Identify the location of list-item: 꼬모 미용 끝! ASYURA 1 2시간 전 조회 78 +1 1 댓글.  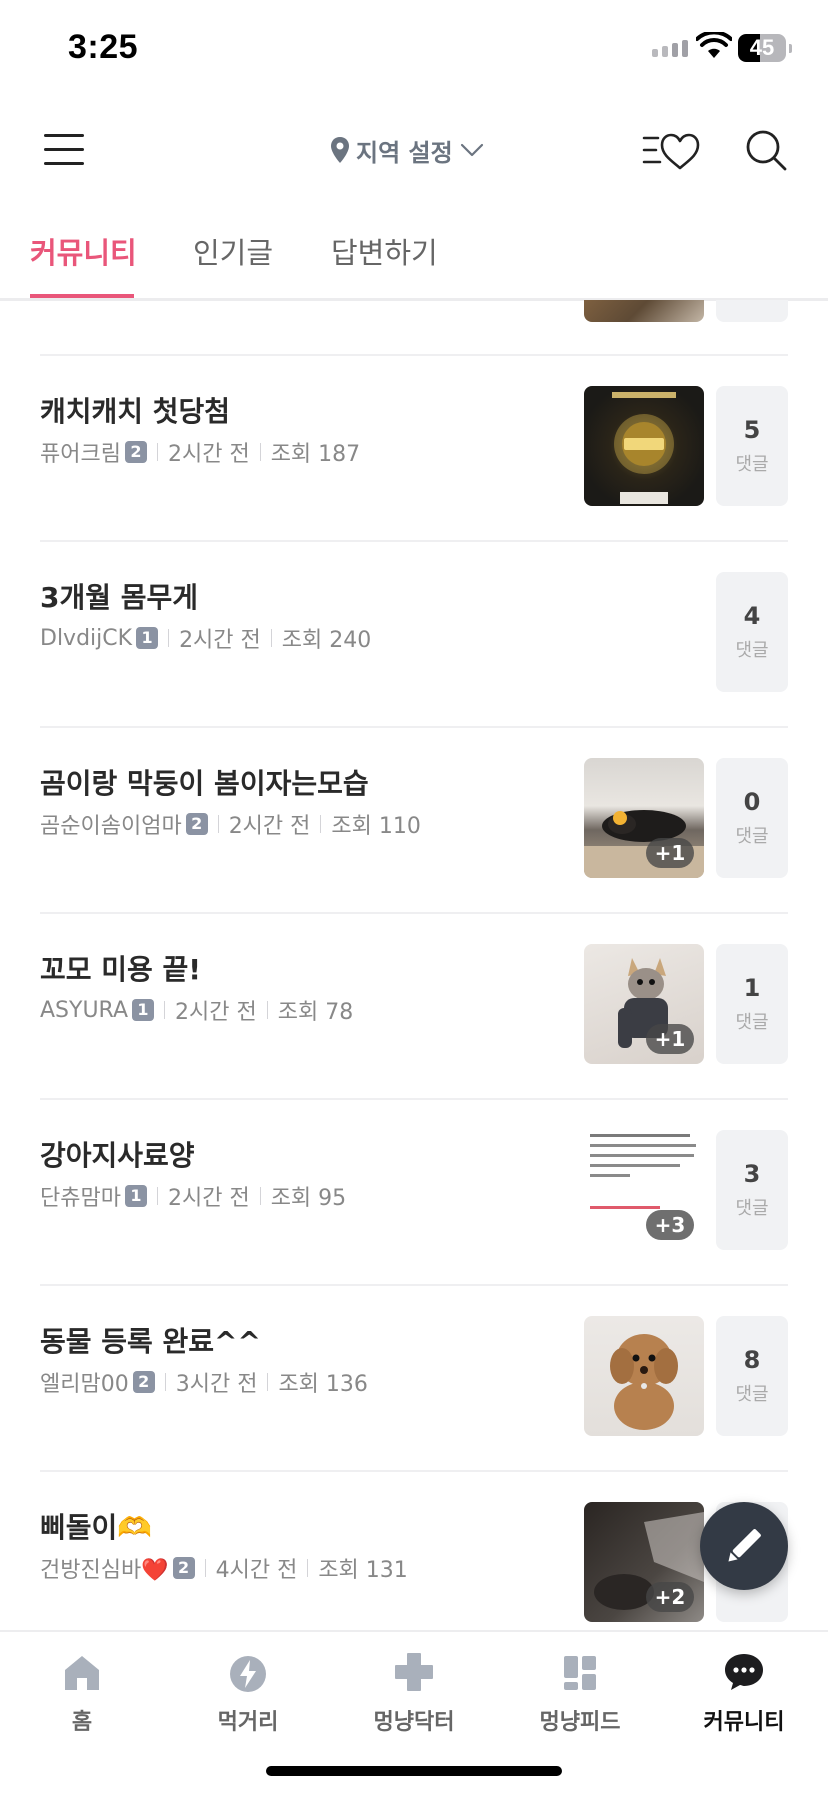
(414, 1005).